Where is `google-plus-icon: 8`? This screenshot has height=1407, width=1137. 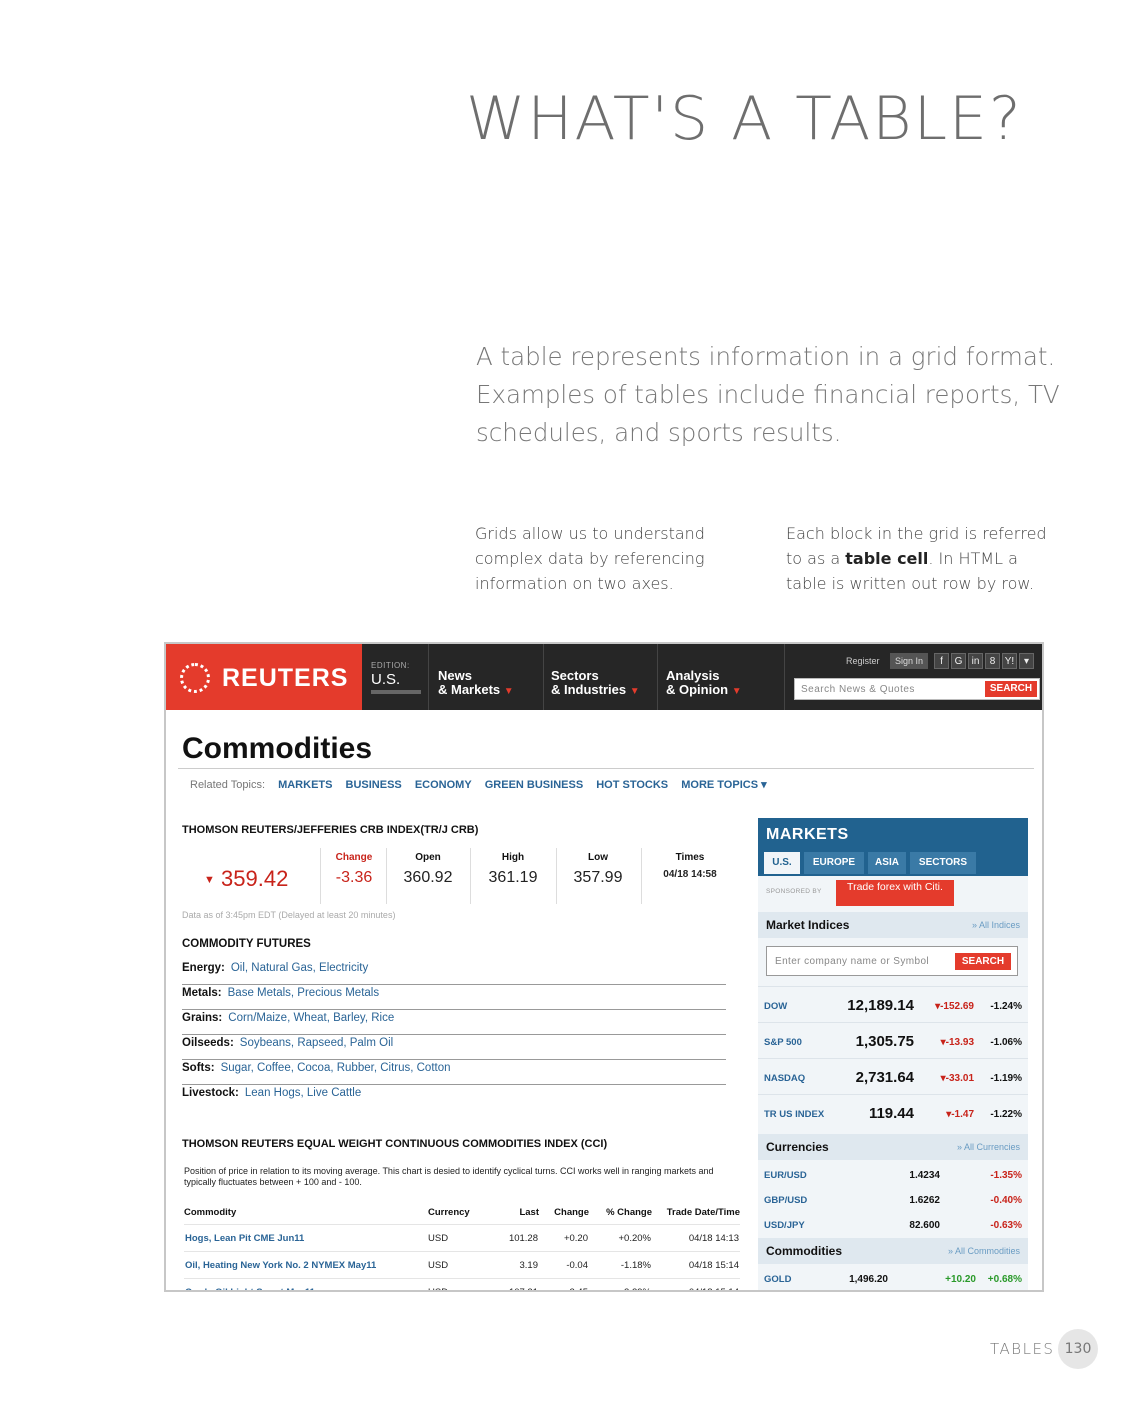
google-plus-icon: 8 is located at coordinates (992, 661).